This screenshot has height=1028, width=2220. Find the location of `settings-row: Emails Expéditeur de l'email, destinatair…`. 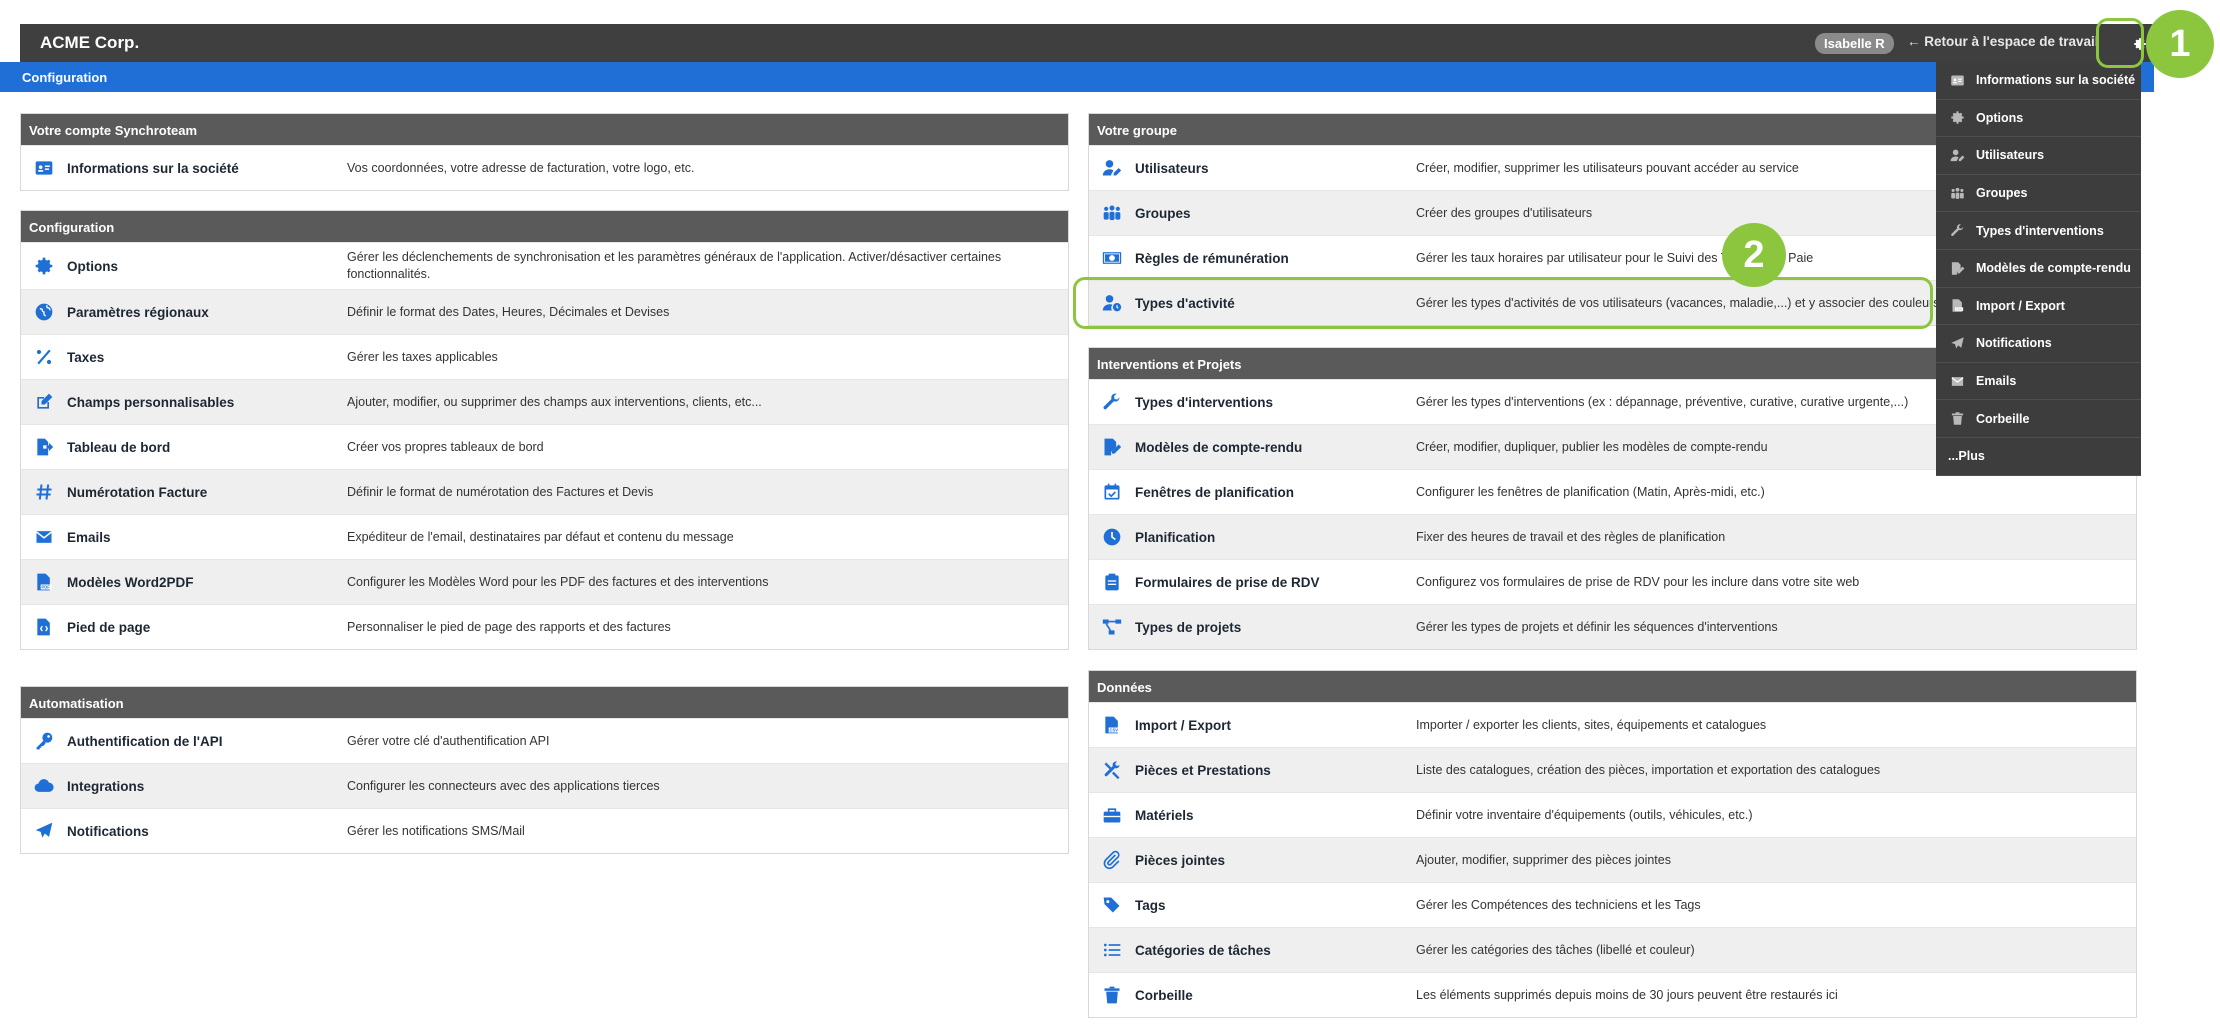

settings-row: Emails Expéditeur de l'email, destinatair… is located at coordinates (544, 536).